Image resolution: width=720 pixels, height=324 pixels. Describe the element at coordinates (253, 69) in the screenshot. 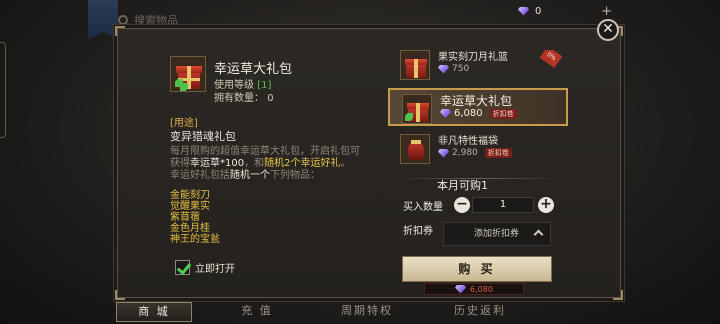

I see `item-name: 幸运草大礼包` at that location.